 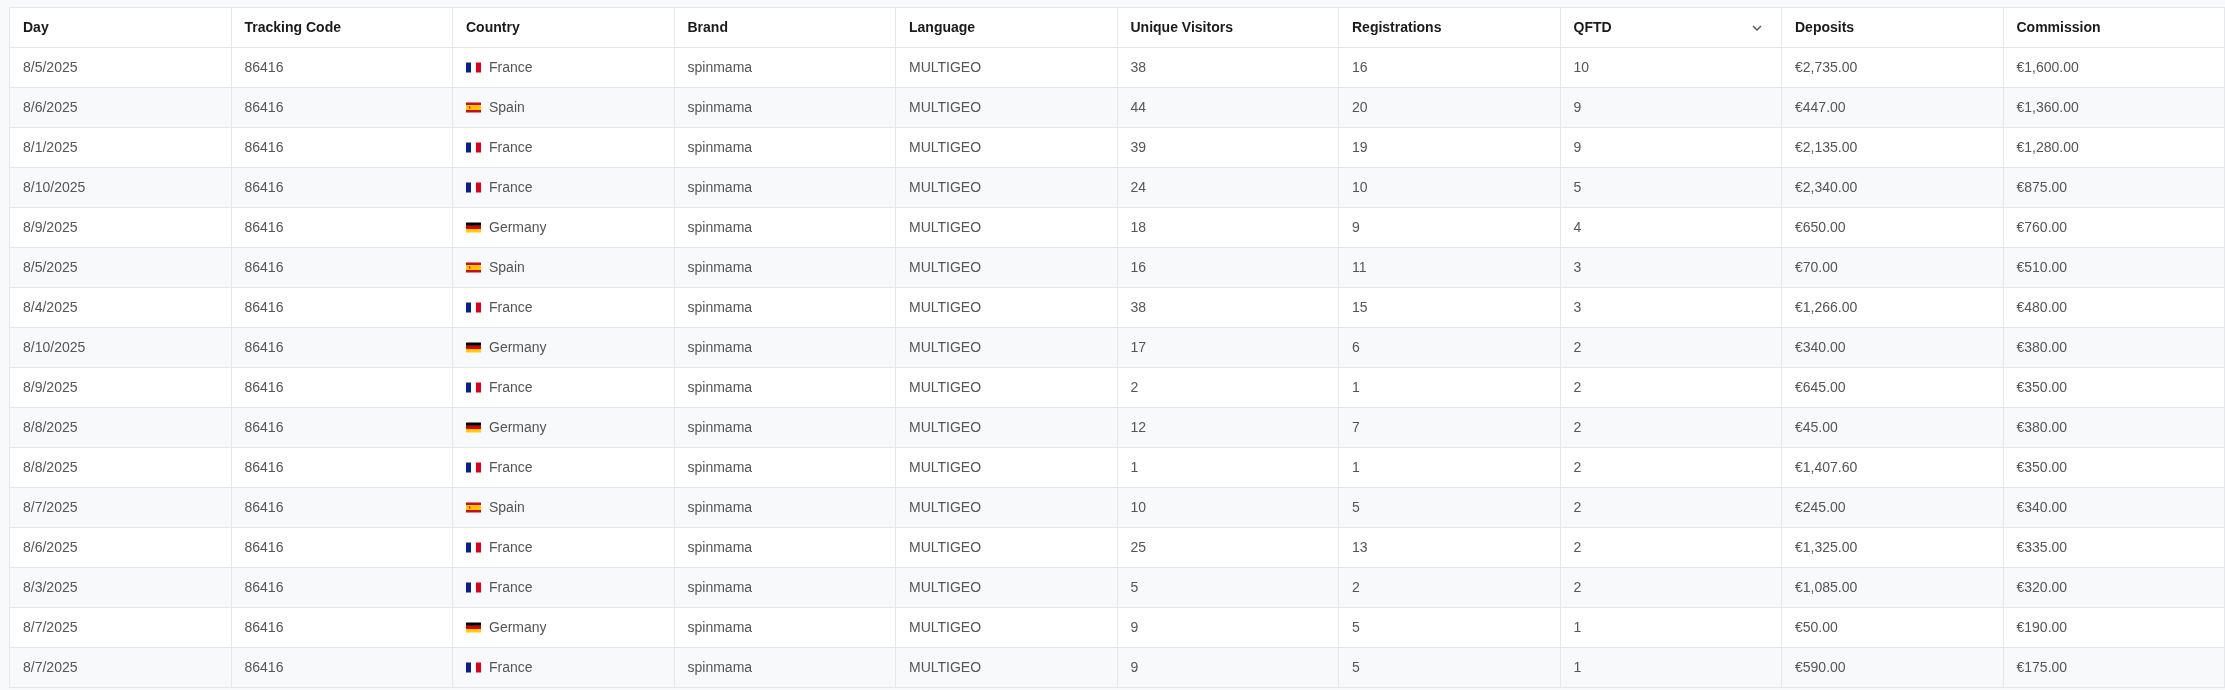 I want to click on table-cell: 8/3/2025, so click(x=121, y=588).